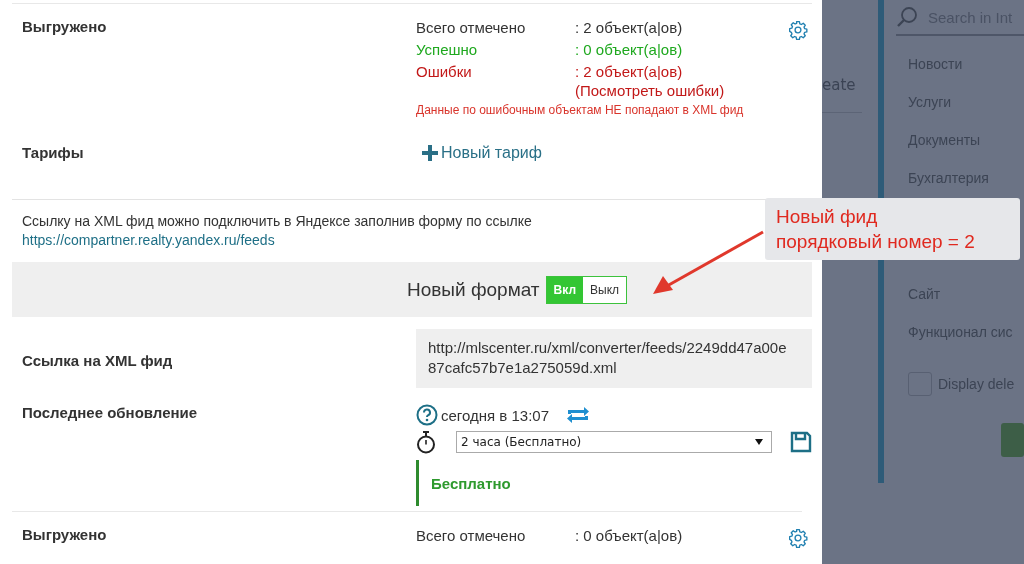 The width and height of the screenshot is (1024, 564). Describe the element at coordinates (98, 360) in the screenshot. I see `field-label: Ссылка на XML фид` at that location.